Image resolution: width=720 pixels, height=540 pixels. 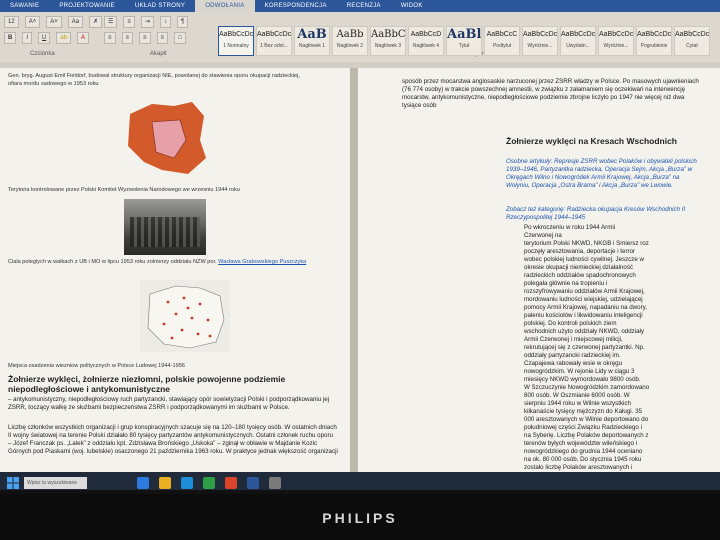 What do you see at coordinates (591, 141) in the screenshot?
I see `section-heading-kresy: Żołnierze wyklęci na Kresach Wschodnich` at bounding box center [591, 141].